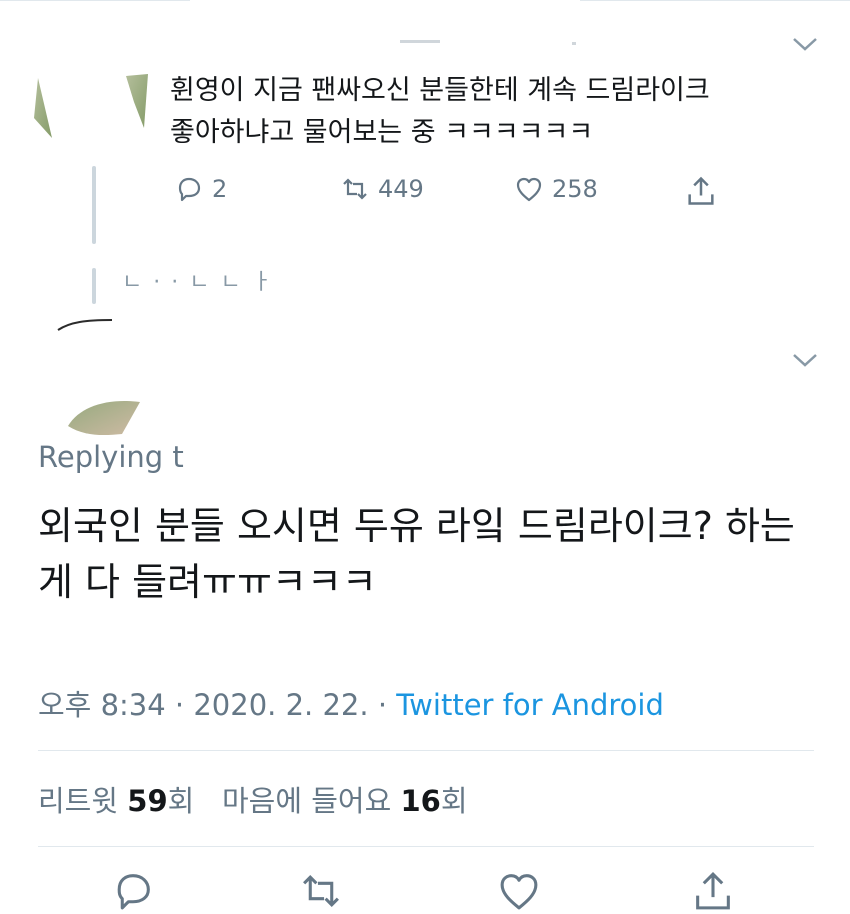 The width and height of the screenshot is (850, 914). I want to click on tweet1-thread-line, so click(94, 205).